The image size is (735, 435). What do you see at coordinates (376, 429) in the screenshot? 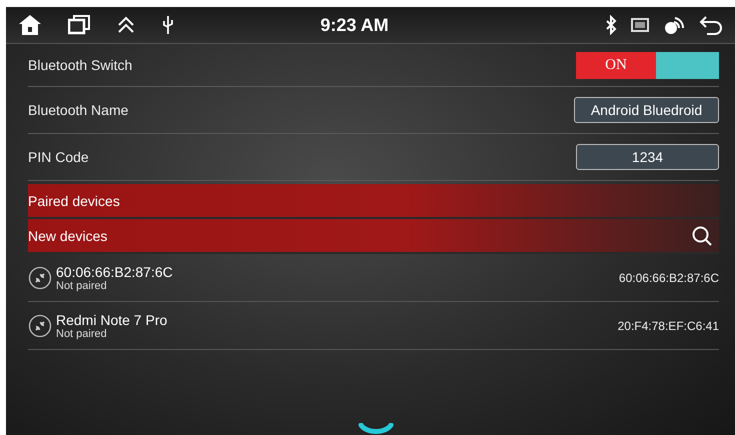
I see `loading-spinner-icon` at bounding box center [376, 429].